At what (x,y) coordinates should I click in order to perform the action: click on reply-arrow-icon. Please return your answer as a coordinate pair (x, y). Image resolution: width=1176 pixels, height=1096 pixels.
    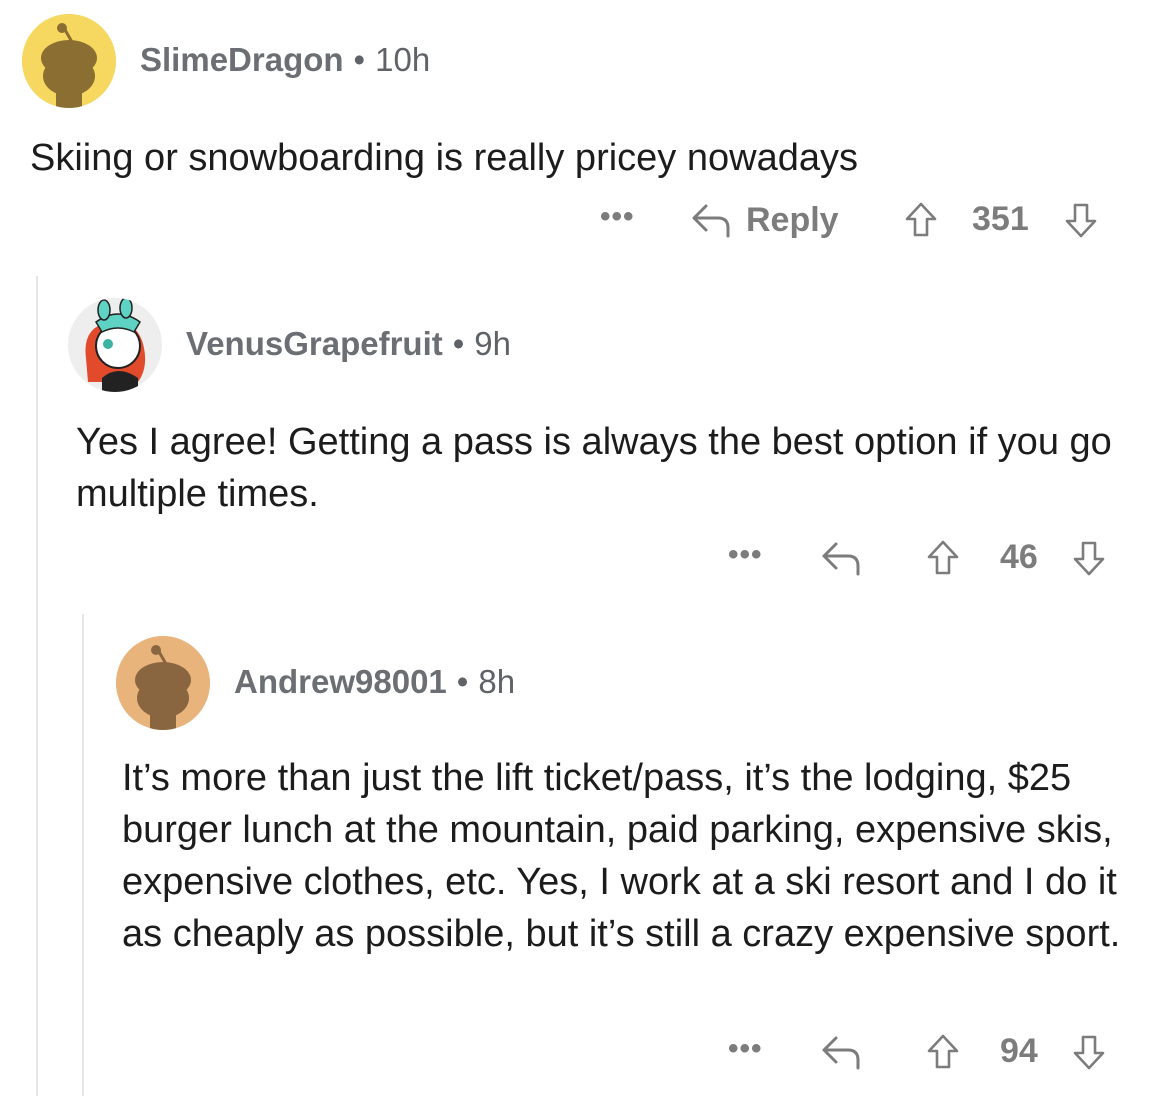
    Looking at the image, I should click on (841, 1052).